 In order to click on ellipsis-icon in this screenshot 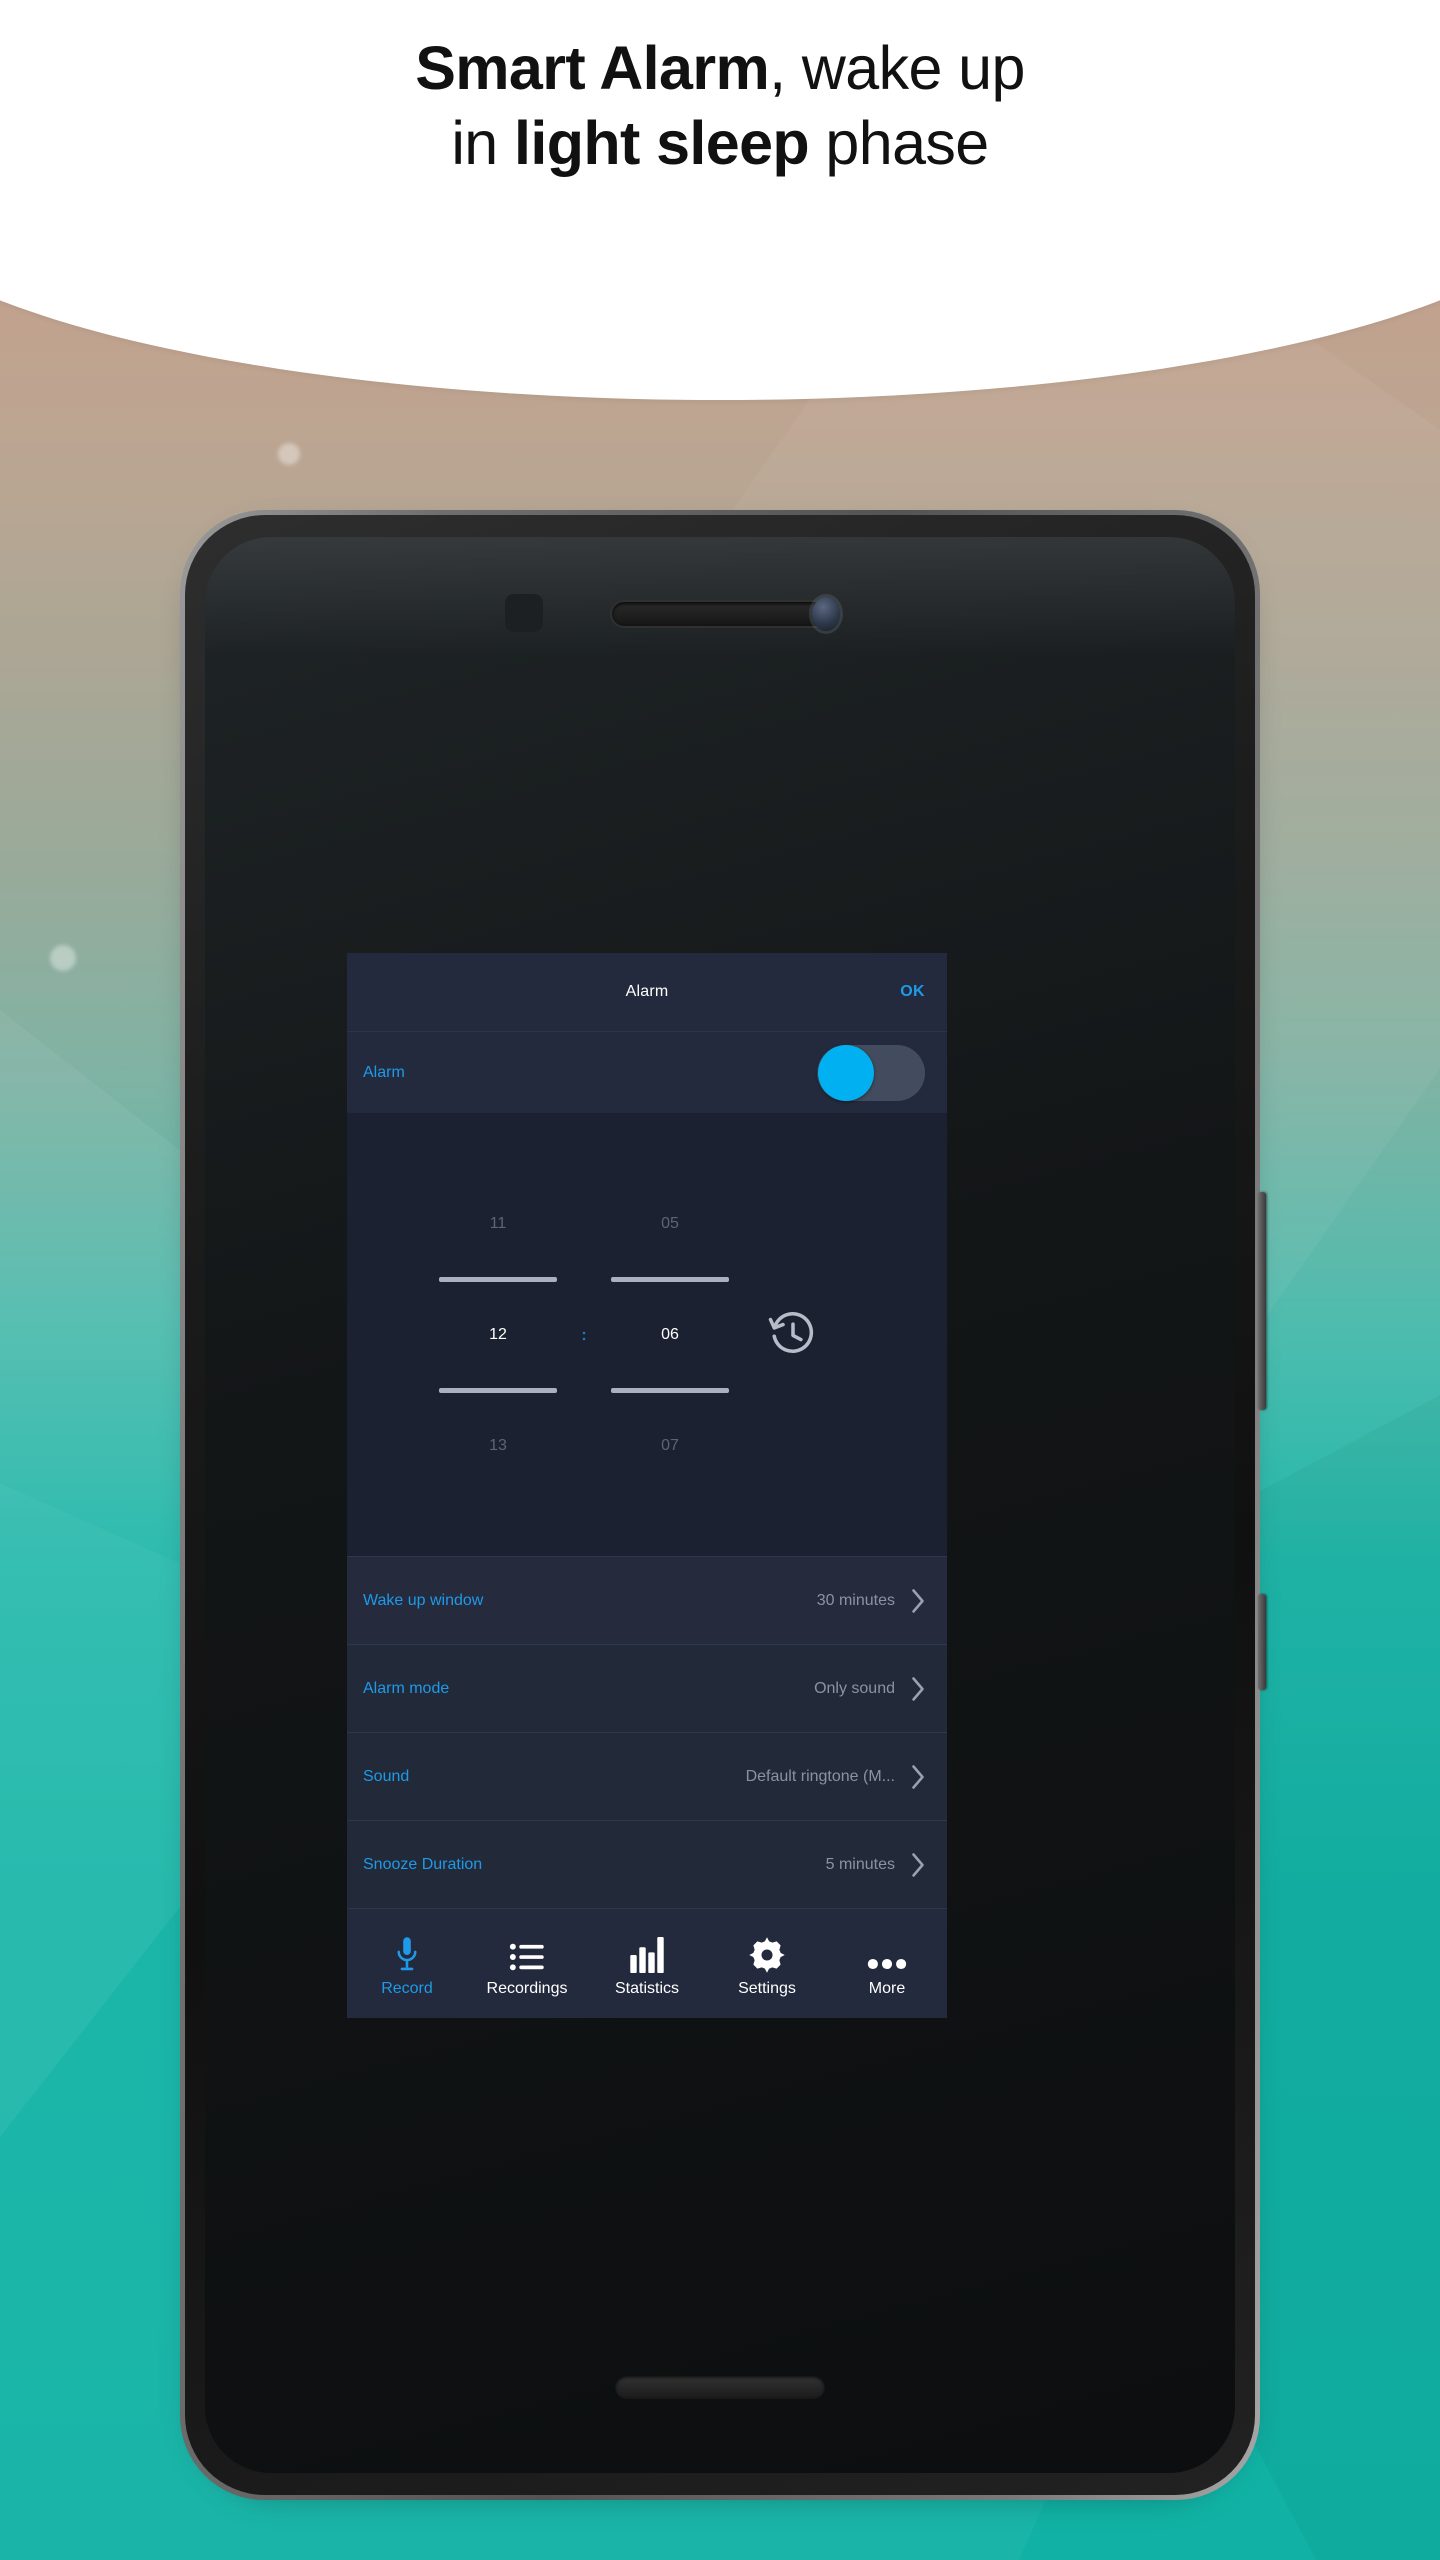, I will do `click(887, 1954)`.